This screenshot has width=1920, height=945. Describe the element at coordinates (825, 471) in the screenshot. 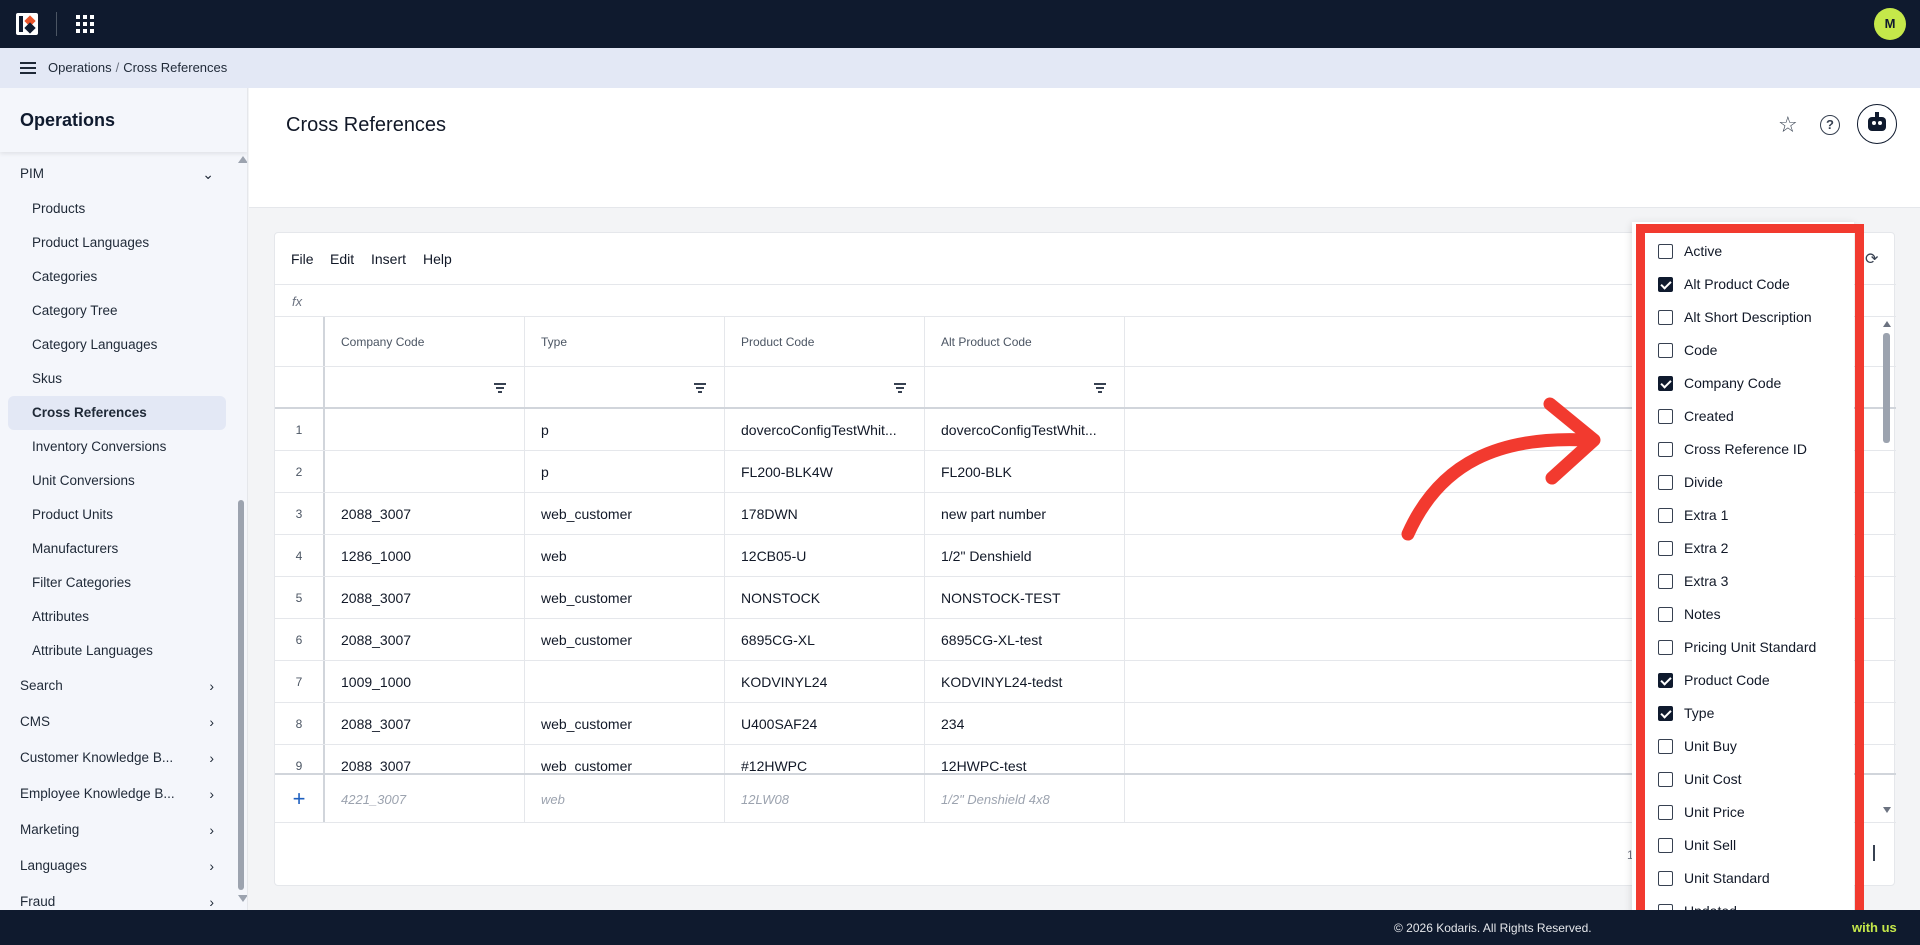

I see `cell-product-code: FL200-BLK4W` at that location.